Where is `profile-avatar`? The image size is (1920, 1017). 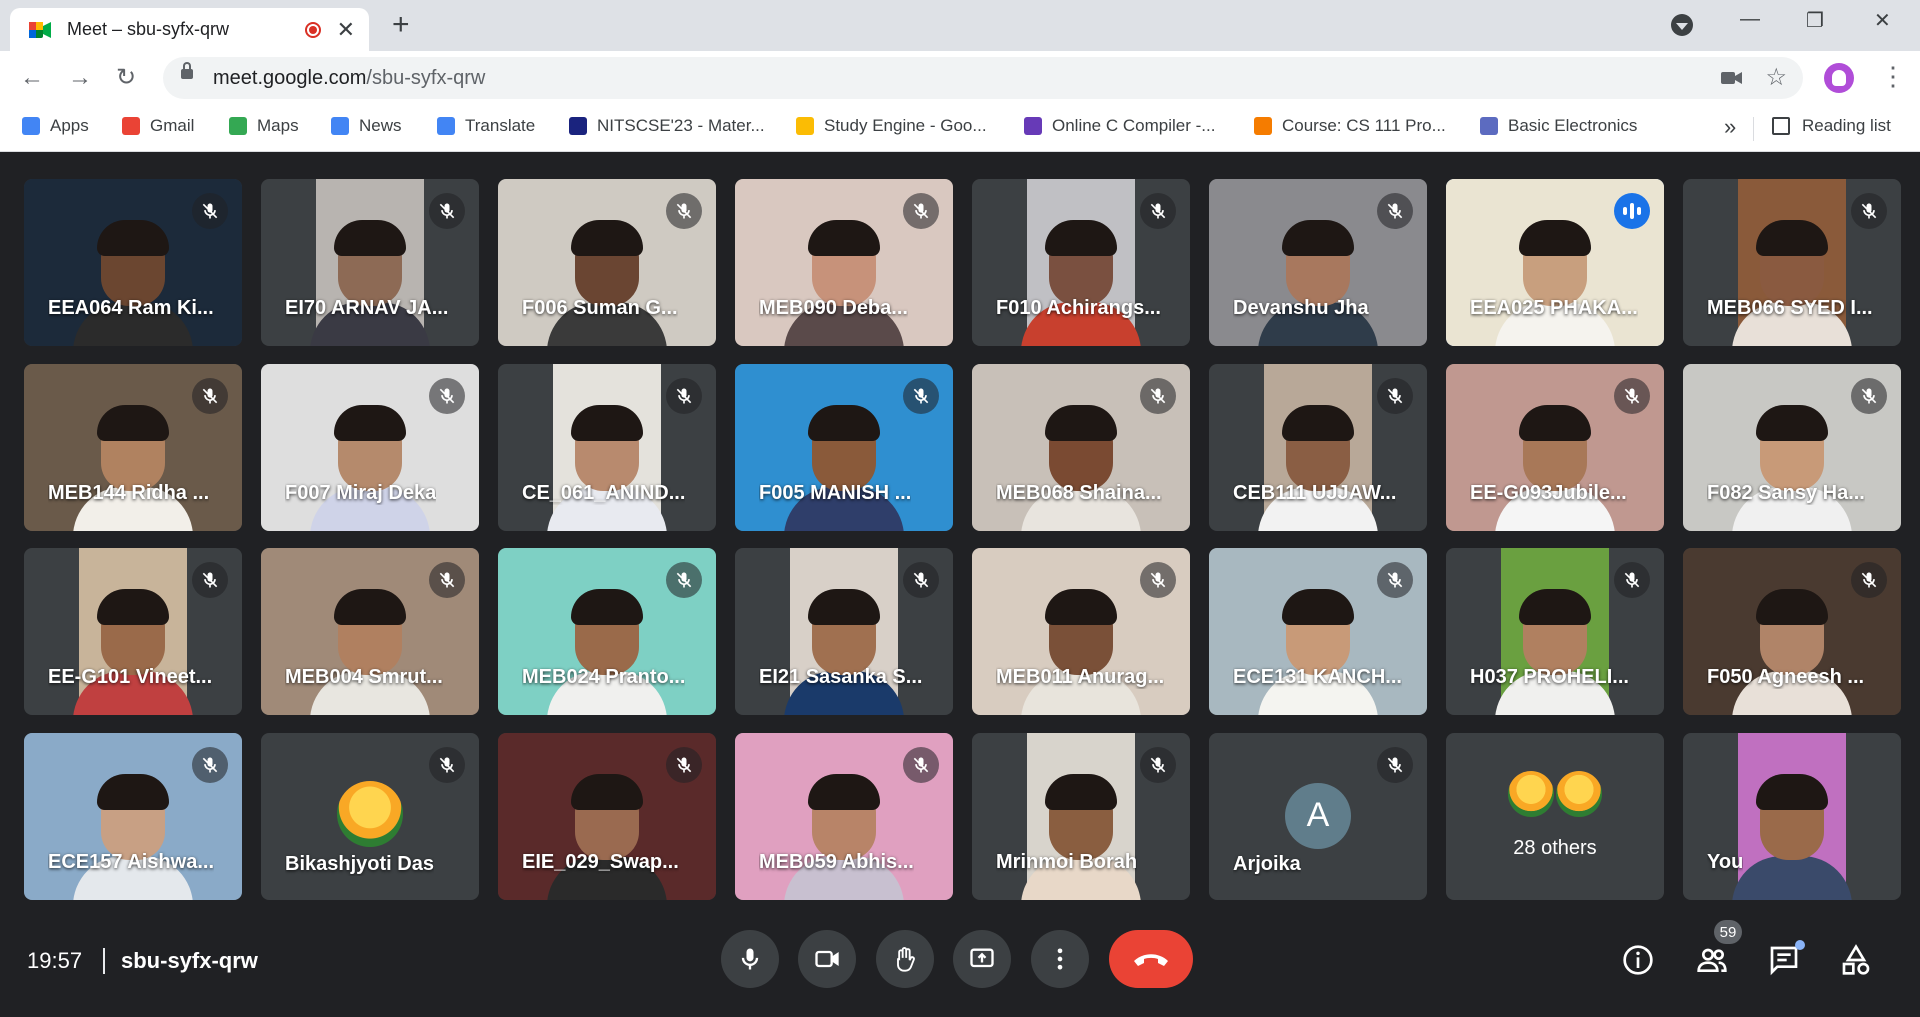
profile-avatar is located at coordinates (1839, 78).